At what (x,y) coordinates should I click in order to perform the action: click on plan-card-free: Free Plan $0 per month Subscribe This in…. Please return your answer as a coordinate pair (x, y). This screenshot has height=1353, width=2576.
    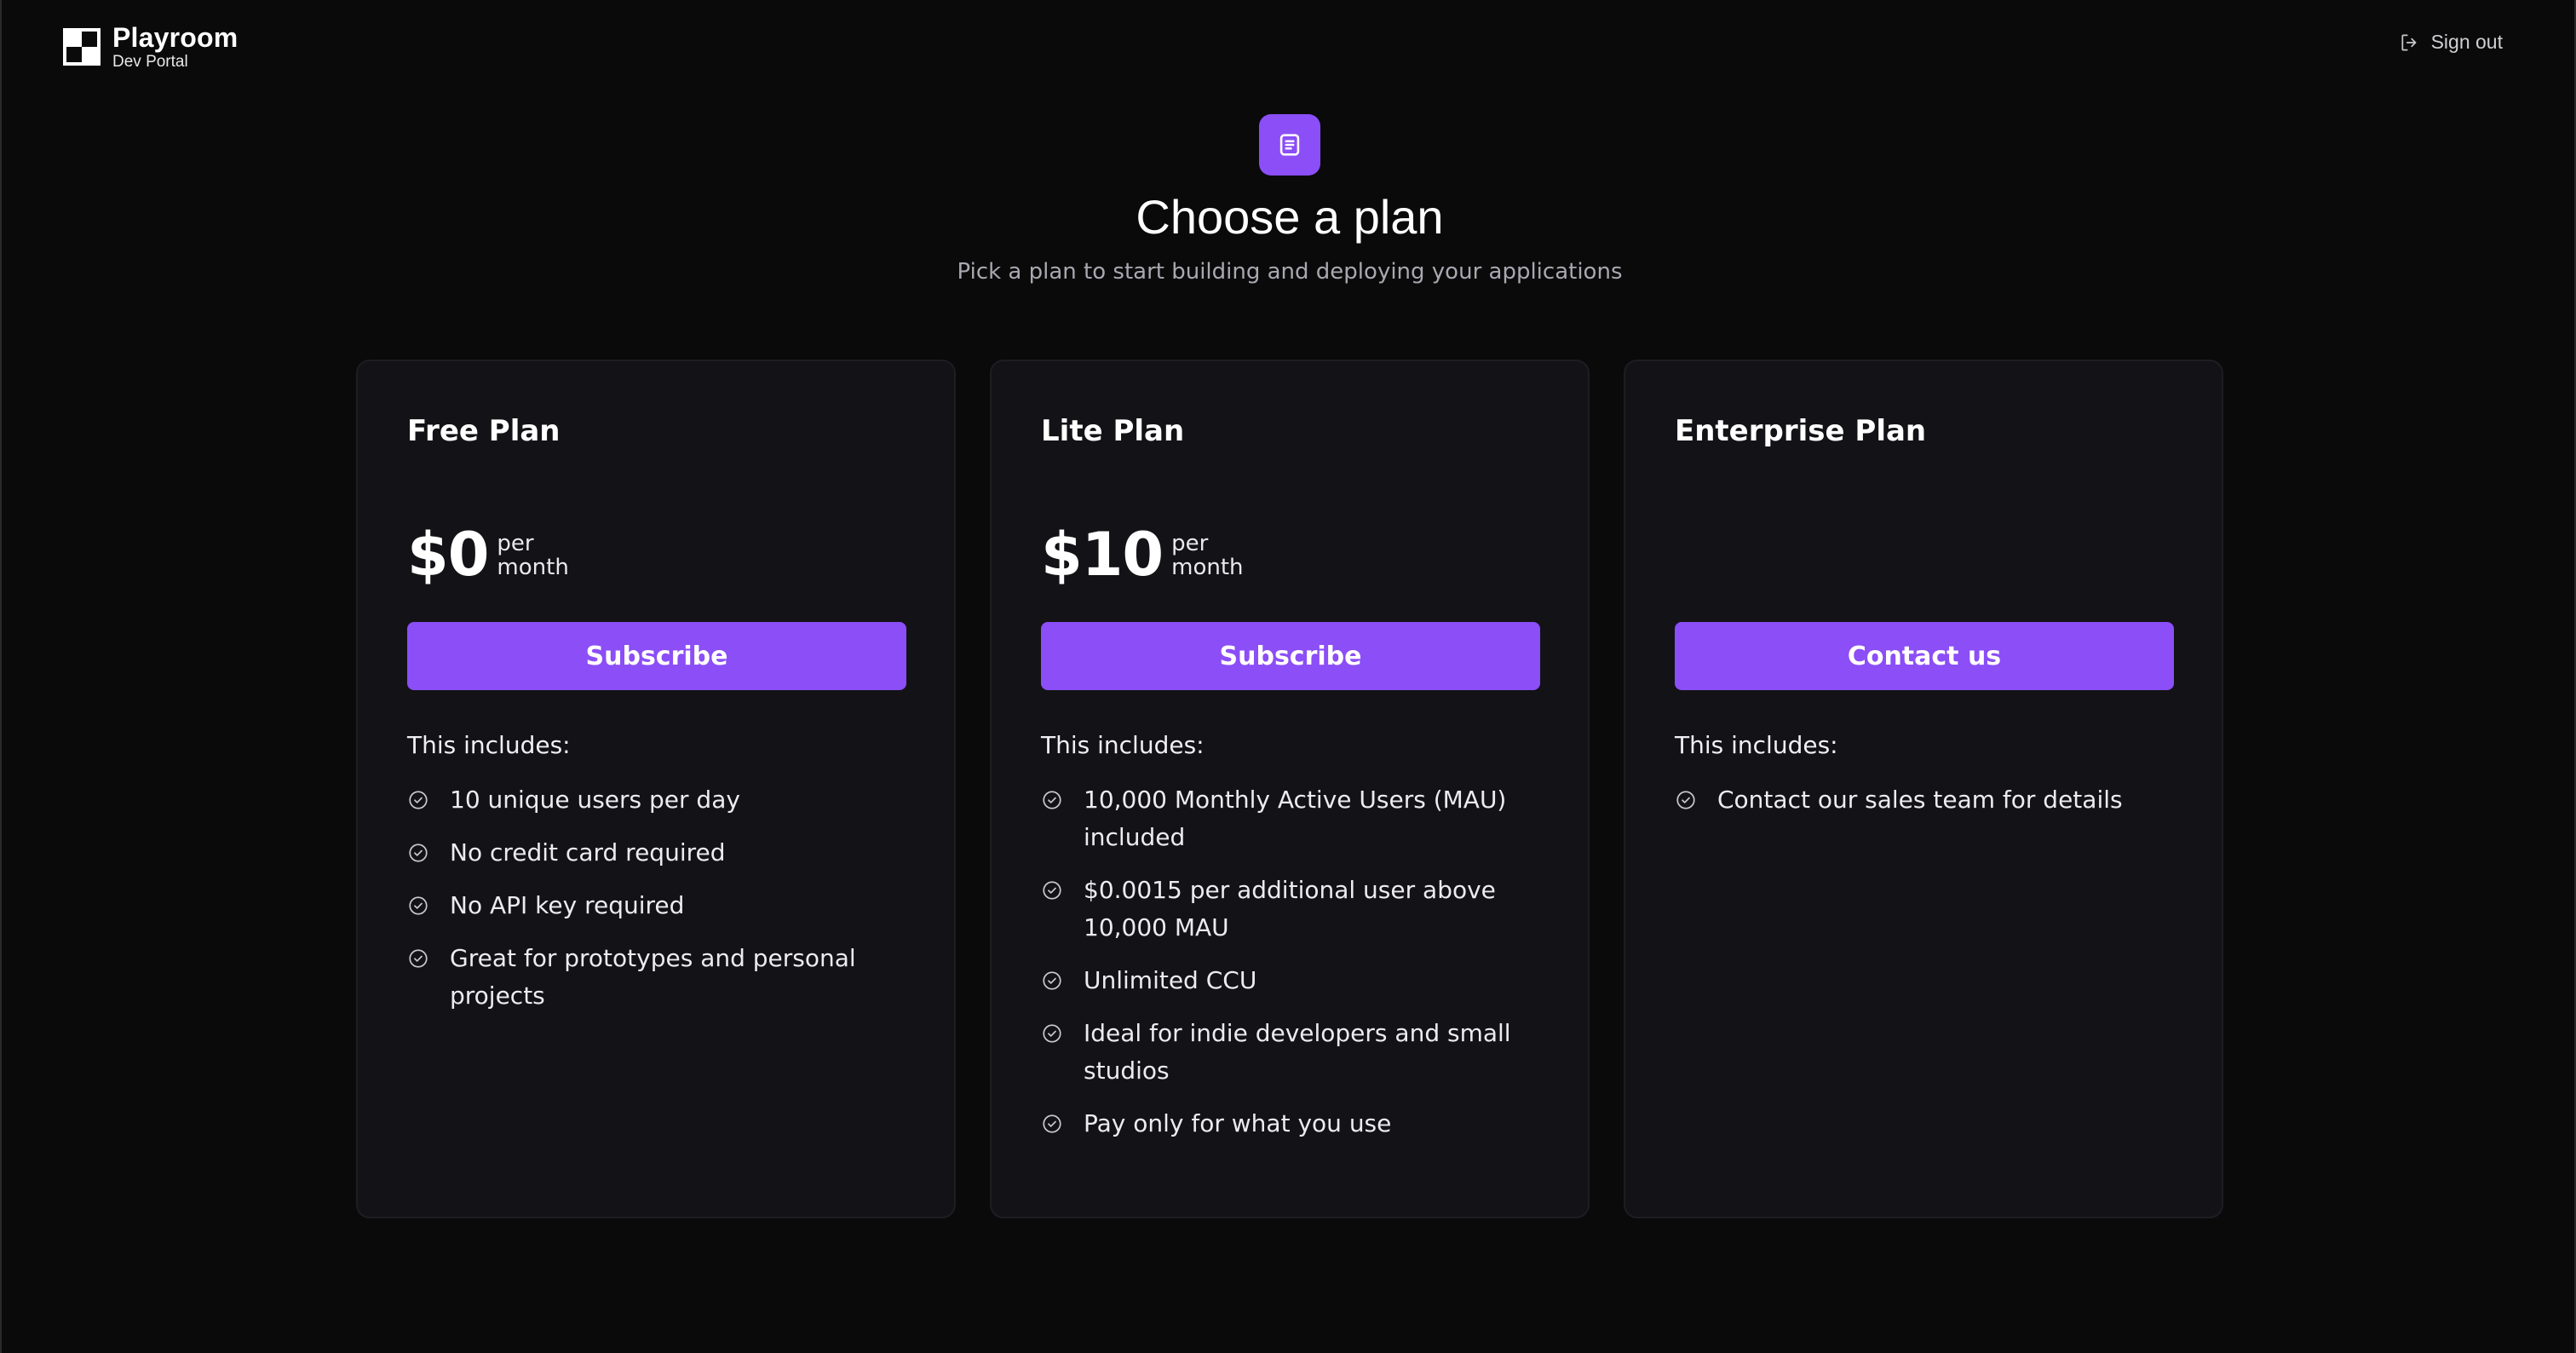
    Looking at the image, I should click on (656, 789).